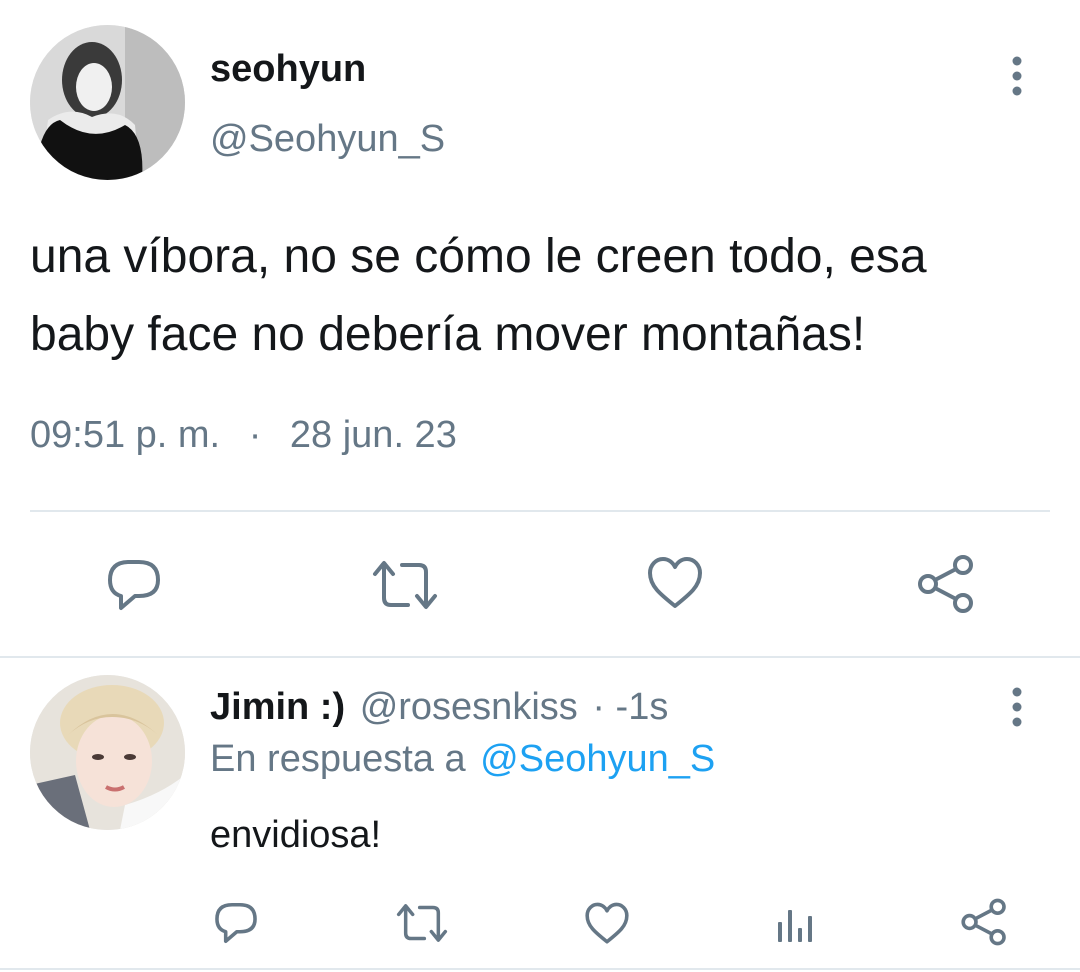 The image size is (1080, 972). What do you see at coordinates (327, 139) in the screenshot?
I see `handle: @Seohyun_S` at bounding box center [327, 139].